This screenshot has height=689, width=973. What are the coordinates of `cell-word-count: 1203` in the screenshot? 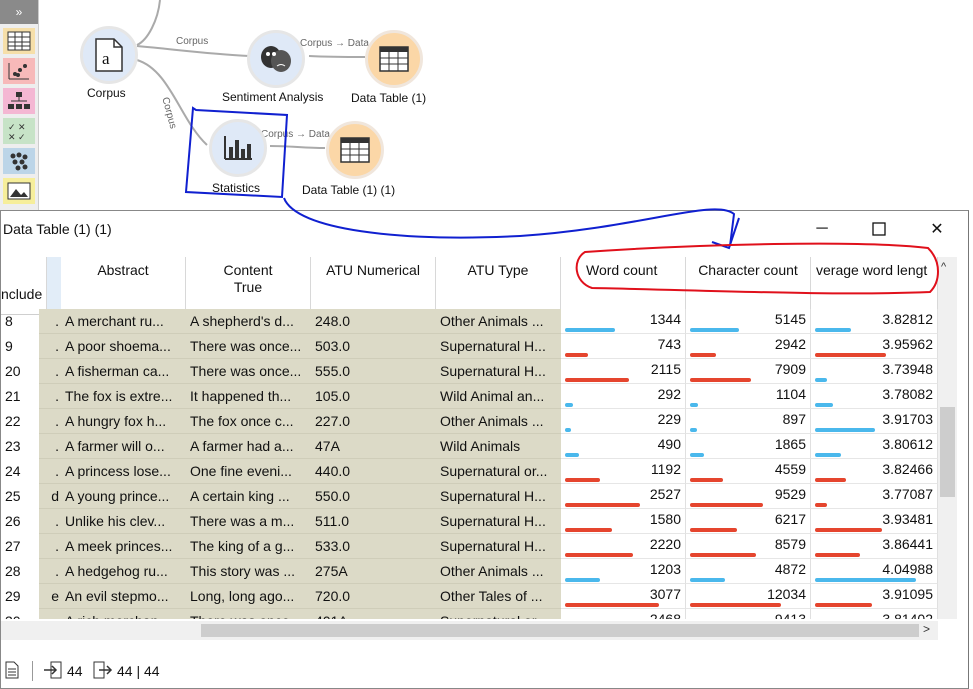 It's located at (623, 571).